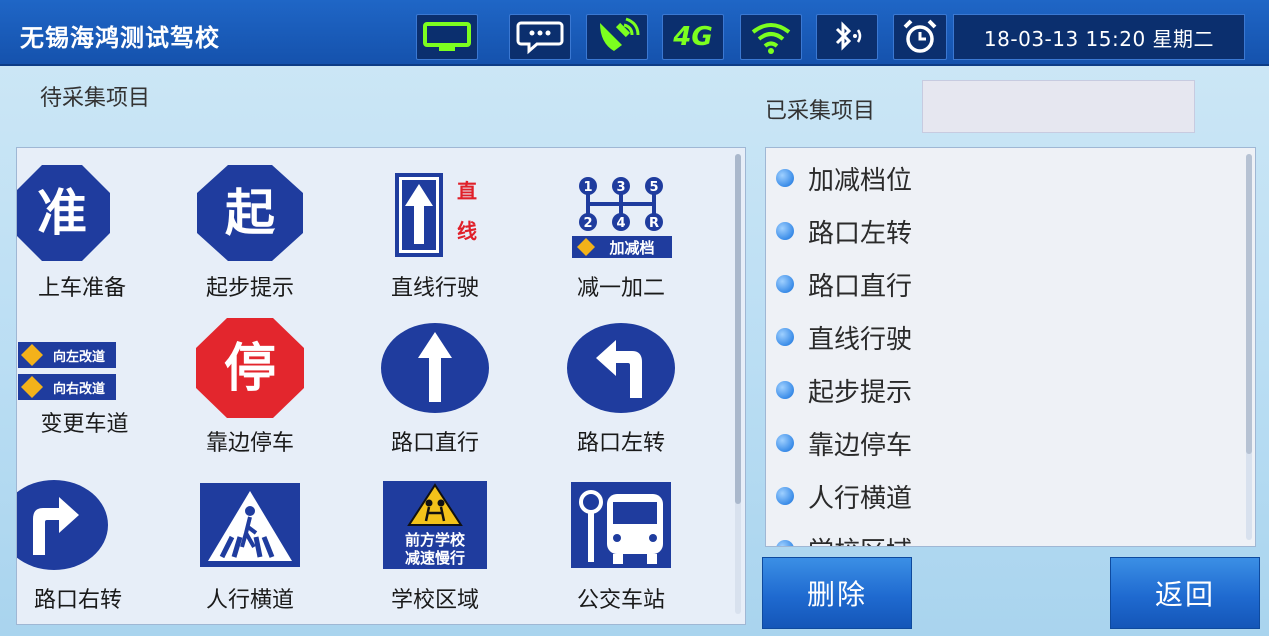  I want to click on top-bar: 无锡海鸿测试驾校 4G 18-03-13 15:20 星期二, so click(634, 33).